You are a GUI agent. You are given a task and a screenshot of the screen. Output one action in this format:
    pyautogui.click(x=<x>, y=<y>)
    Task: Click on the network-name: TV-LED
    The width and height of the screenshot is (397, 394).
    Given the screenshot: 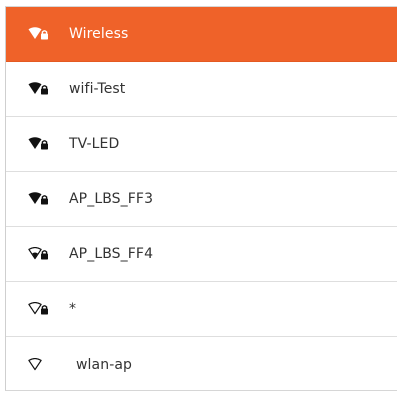 What is the action you would take?
    pyautogui.click(x=94, y=144)
    